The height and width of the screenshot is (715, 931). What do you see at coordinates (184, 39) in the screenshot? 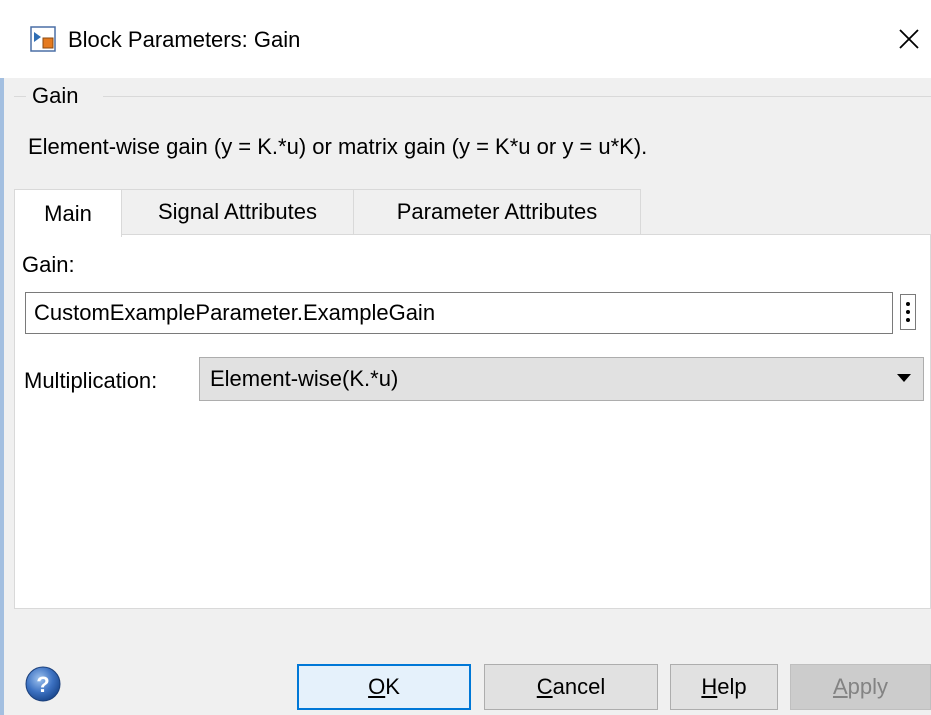
I see `window-title: Block Parameters: Gain` at bounding box center [184, 39].